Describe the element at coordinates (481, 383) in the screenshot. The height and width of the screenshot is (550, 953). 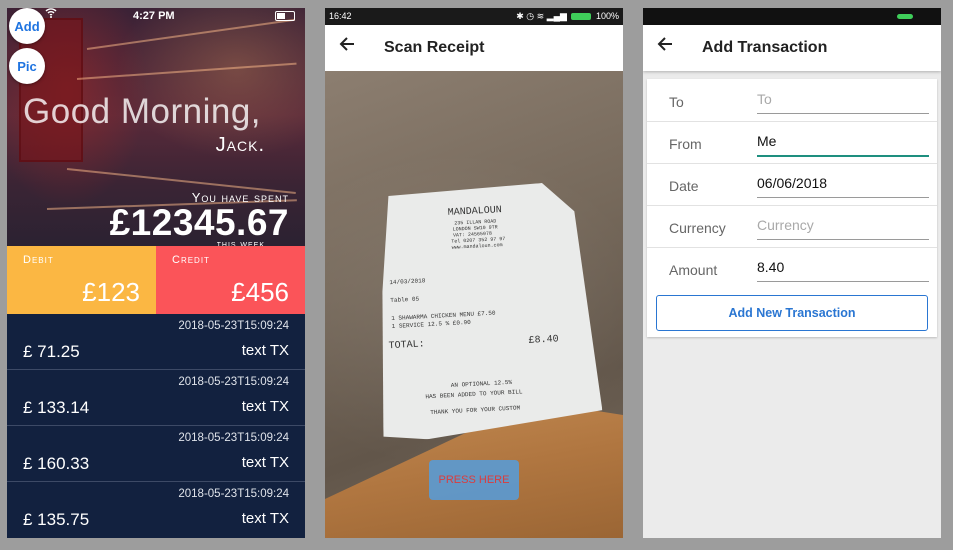
I see `receipt-note: AN OPTIONAL 12.5%` at that location.